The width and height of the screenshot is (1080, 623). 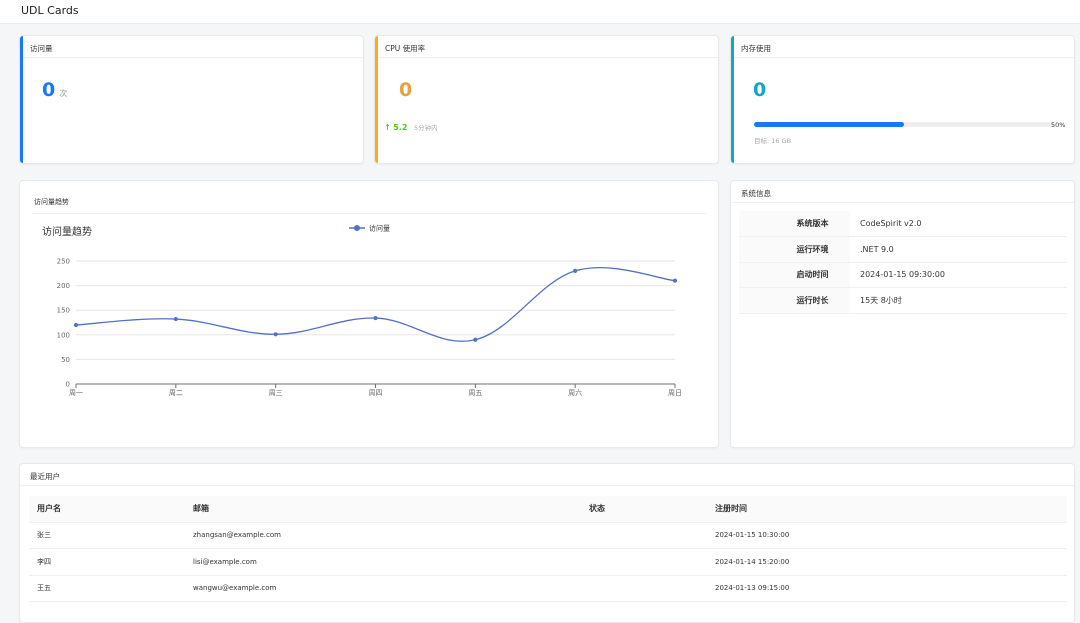 I want to click on memory-progress-track, so click(x=904, y=124).